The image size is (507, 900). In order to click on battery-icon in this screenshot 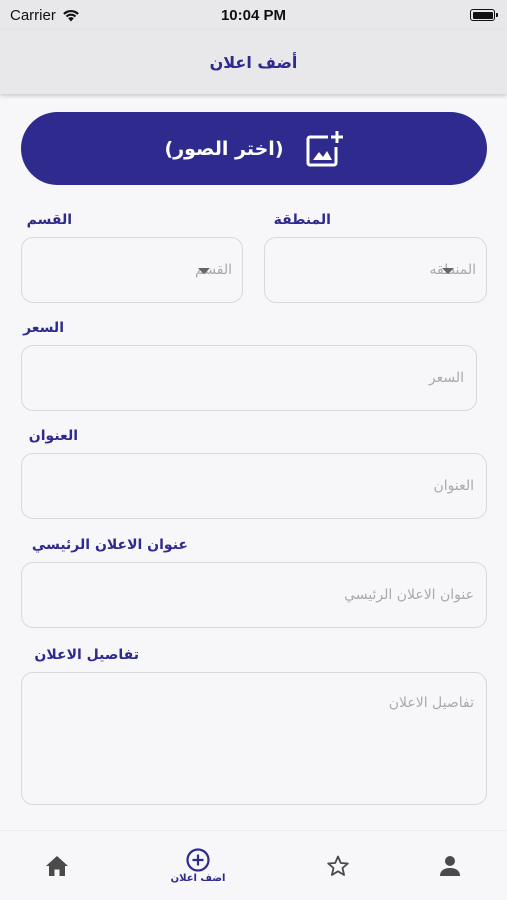, I will do `click(484, 15)`.